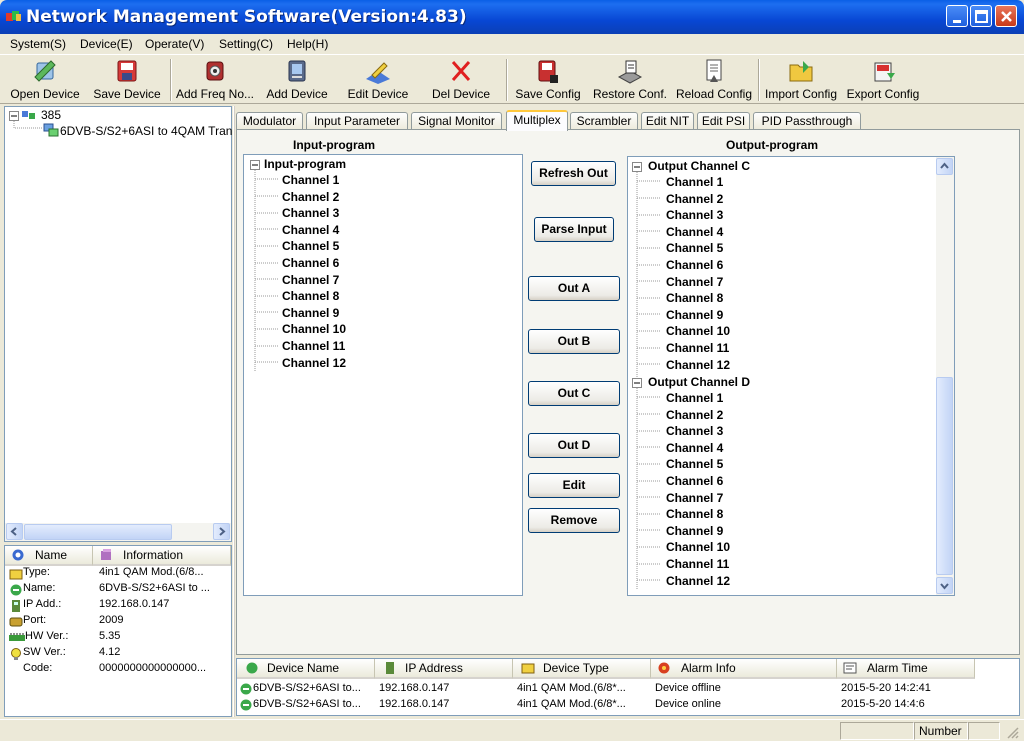  What do you see at coordinates (215, 71) in the screenshot?
I see `add-freq-node-icon` at bounding box center [215, 71].